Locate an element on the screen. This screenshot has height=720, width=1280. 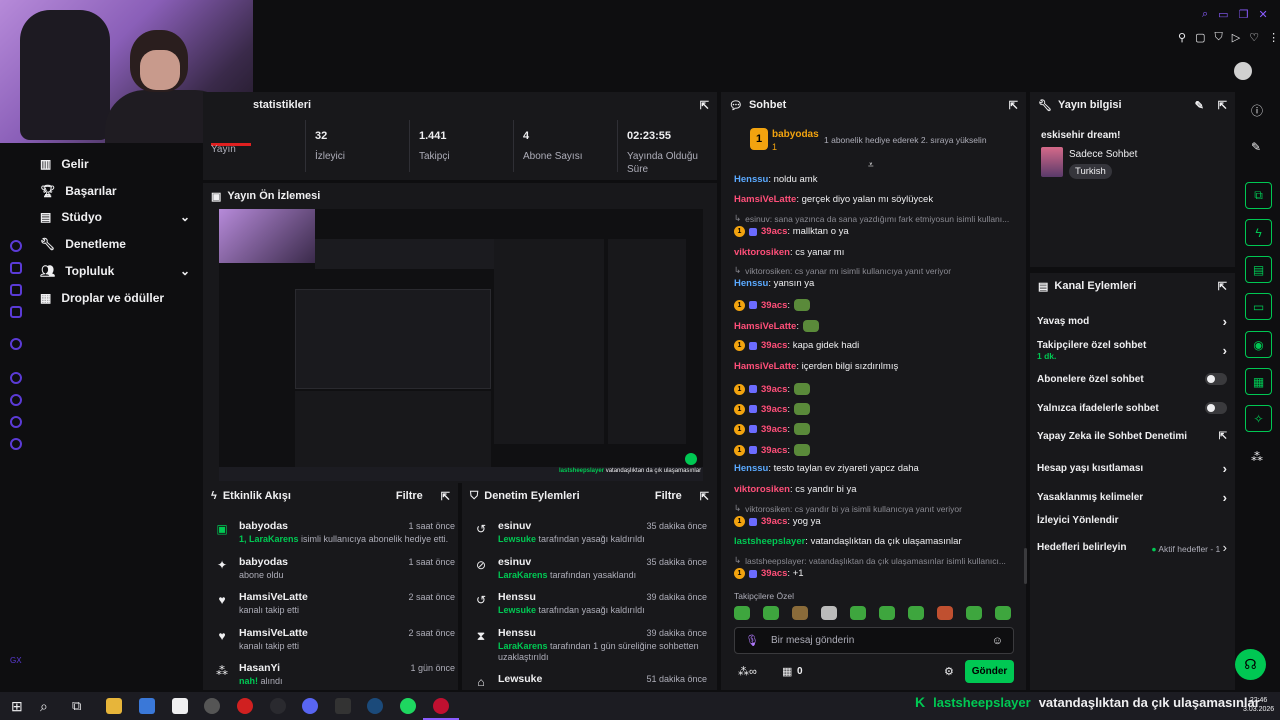
gift-icon: ▦ is located at coordinates (787, 671).